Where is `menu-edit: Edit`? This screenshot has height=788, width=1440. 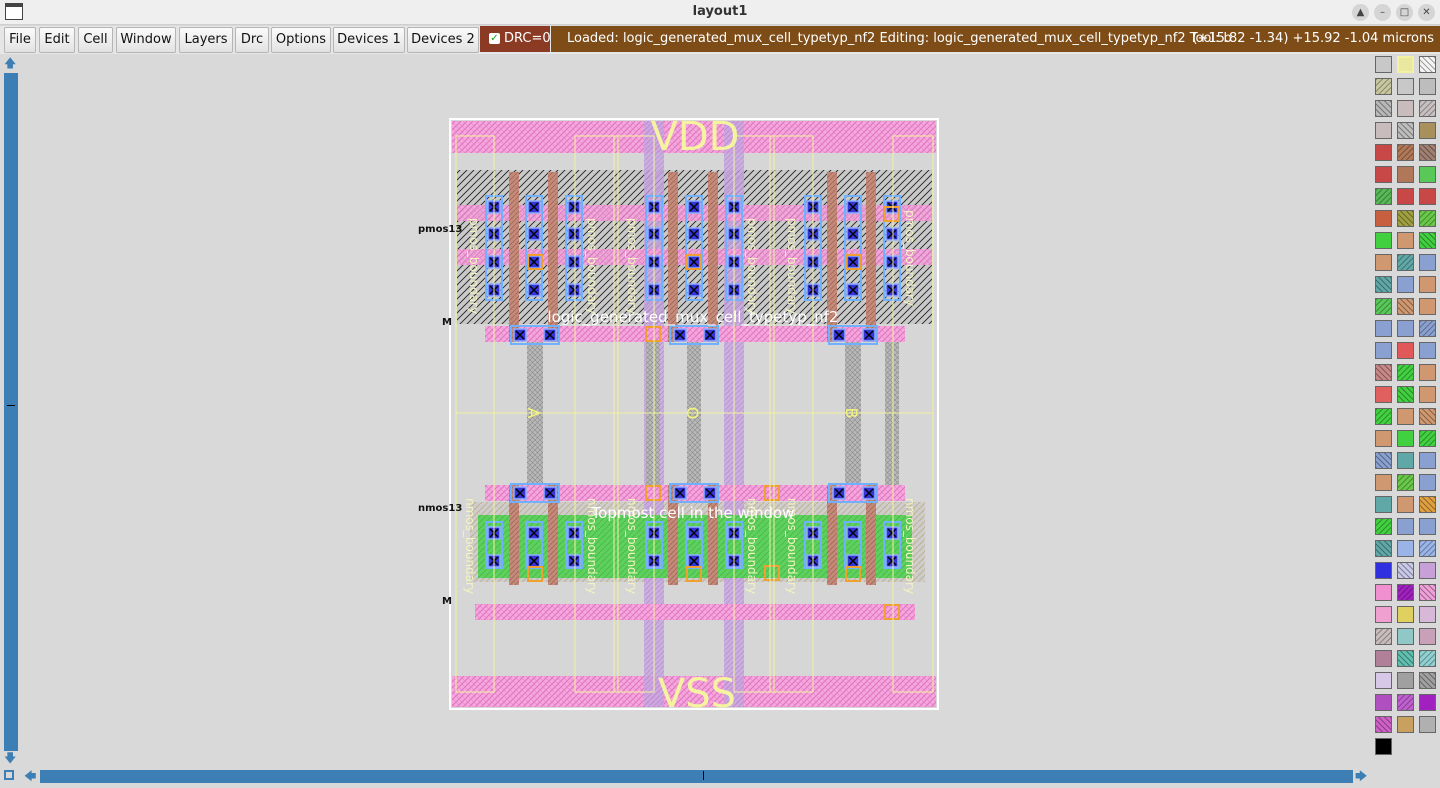
menu-edit: Edit is located at coordinates (57, 40).